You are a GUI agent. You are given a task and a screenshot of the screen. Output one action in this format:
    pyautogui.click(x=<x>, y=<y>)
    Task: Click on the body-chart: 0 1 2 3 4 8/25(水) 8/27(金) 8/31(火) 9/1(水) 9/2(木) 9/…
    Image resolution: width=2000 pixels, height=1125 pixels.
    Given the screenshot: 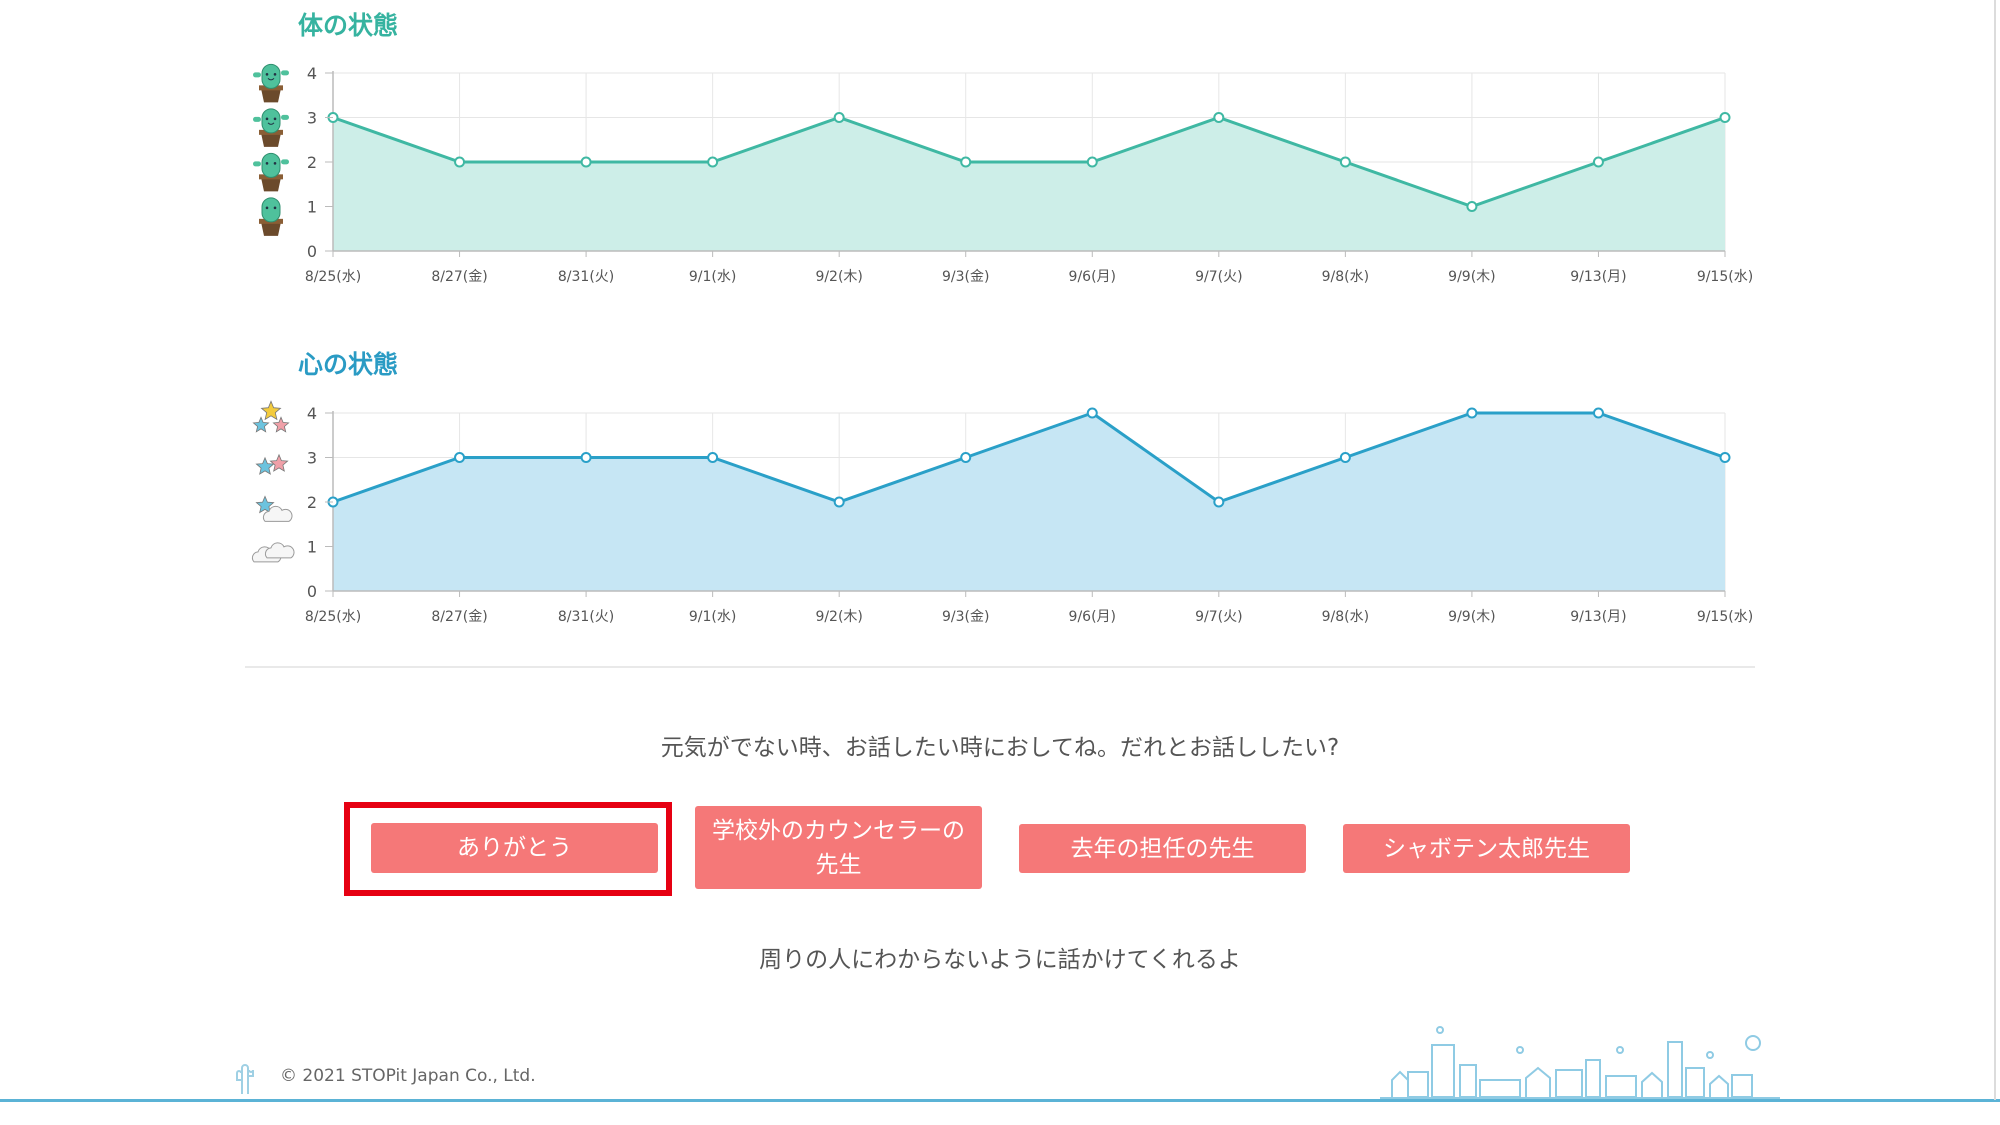 What is the action you would take?
    pyautogui.click(x=1003, y=174)
    